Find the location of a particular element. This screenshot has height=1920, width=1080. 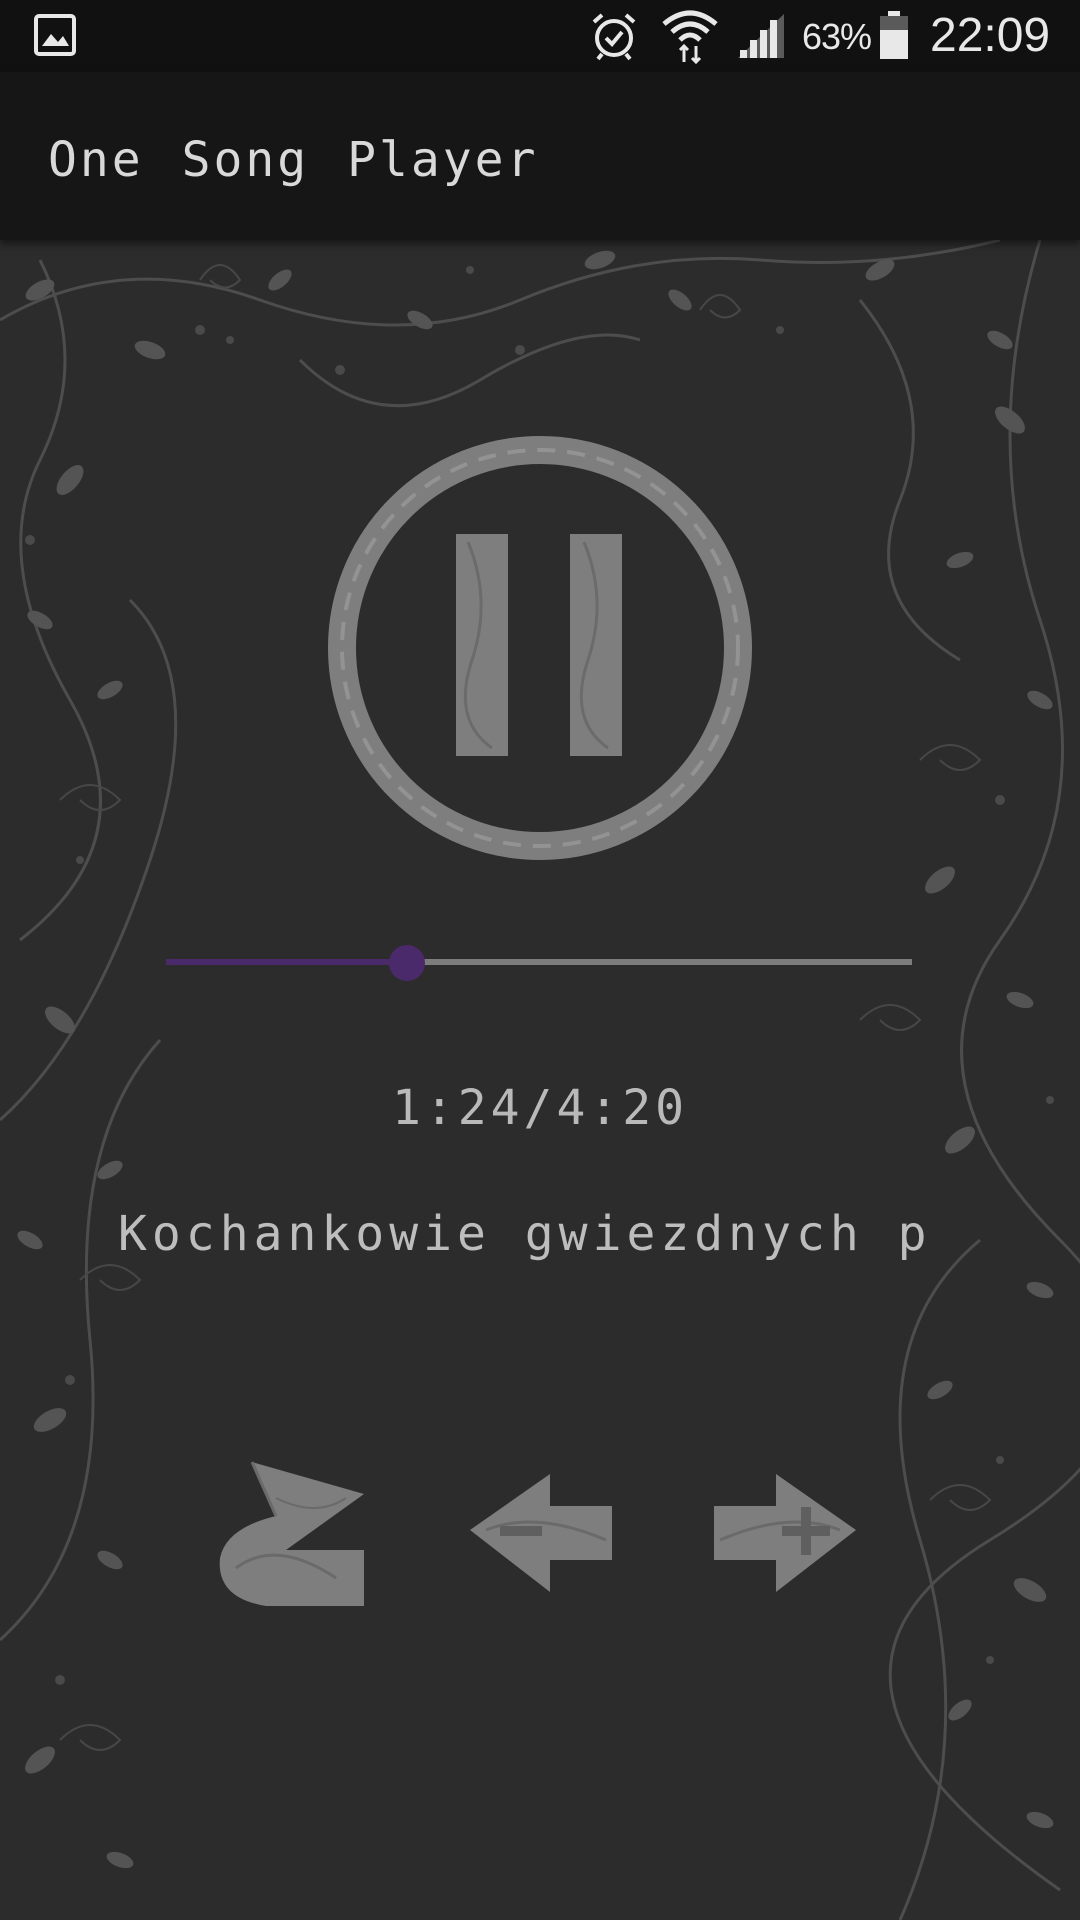

alarm-icon is located at coordinates (614, 37).